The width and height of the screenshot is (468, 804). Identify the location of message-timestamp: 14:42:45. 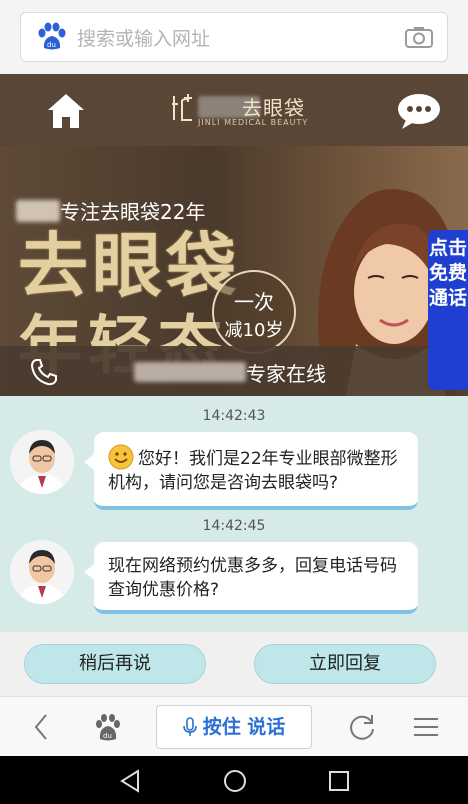
(234, 526).